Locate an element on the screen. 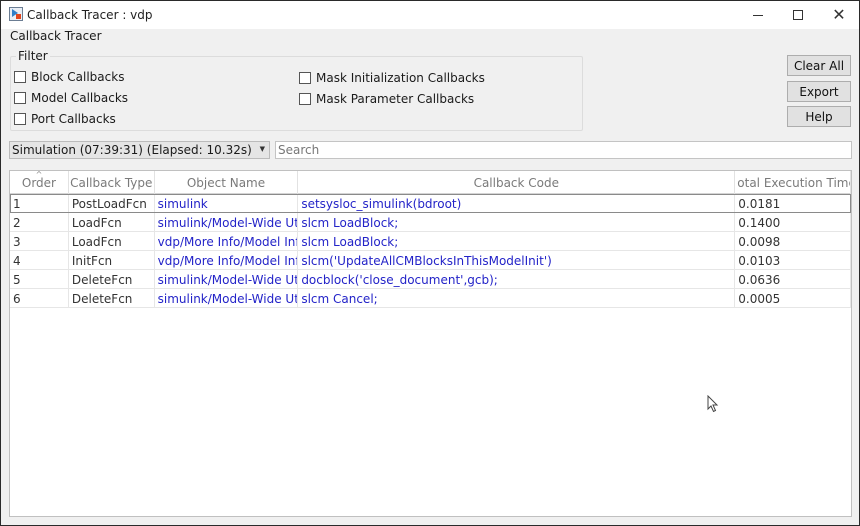 The height and width of the screenshot is (526, 860). close-icon: ✕ is located at coordinates (839, 14).